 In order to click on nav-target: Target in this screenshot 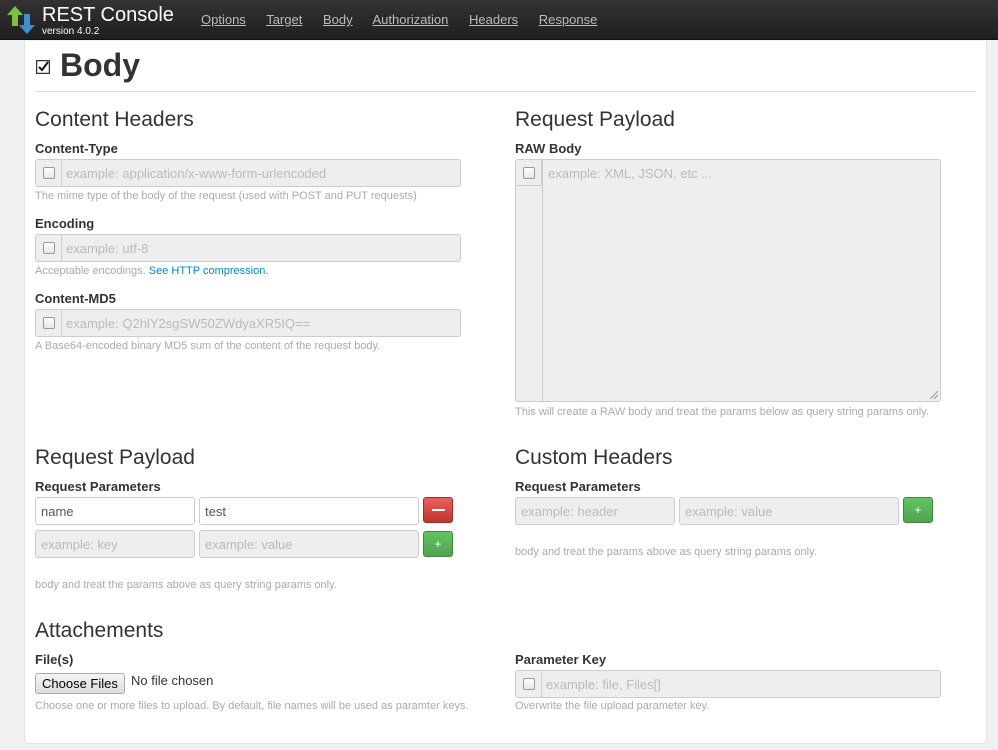, I will do `click(284, 19)`.